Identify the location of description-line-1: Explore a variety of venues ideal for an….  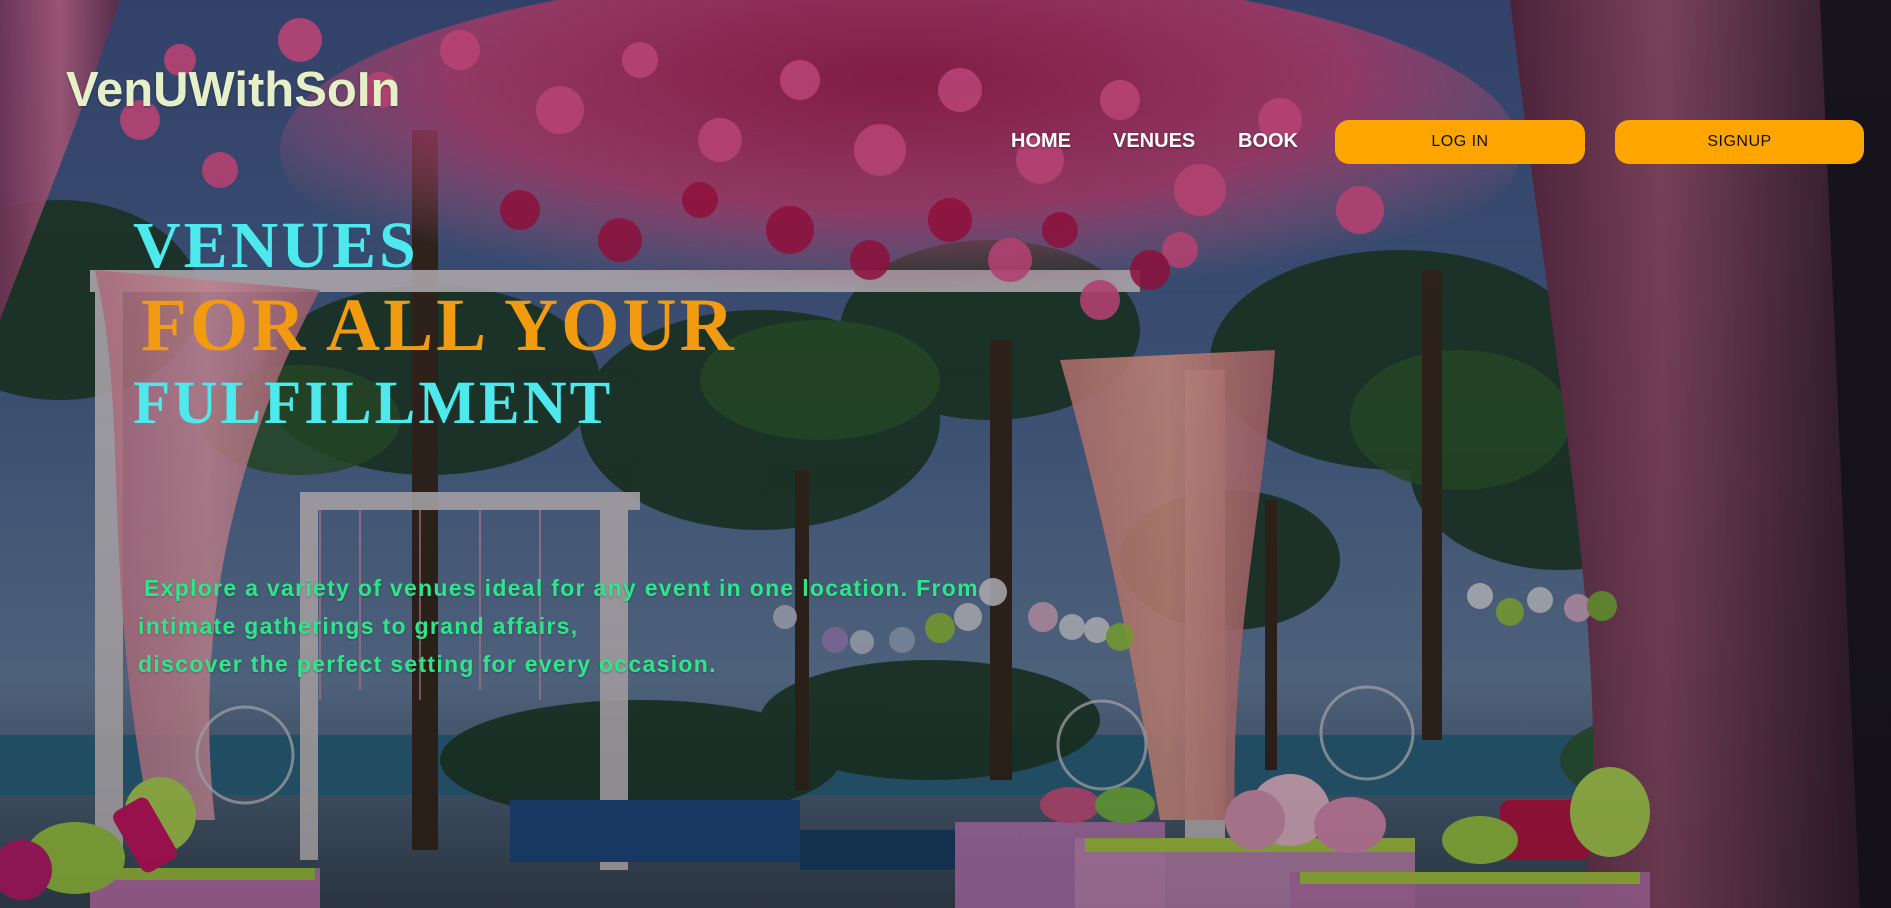
(561, 588).